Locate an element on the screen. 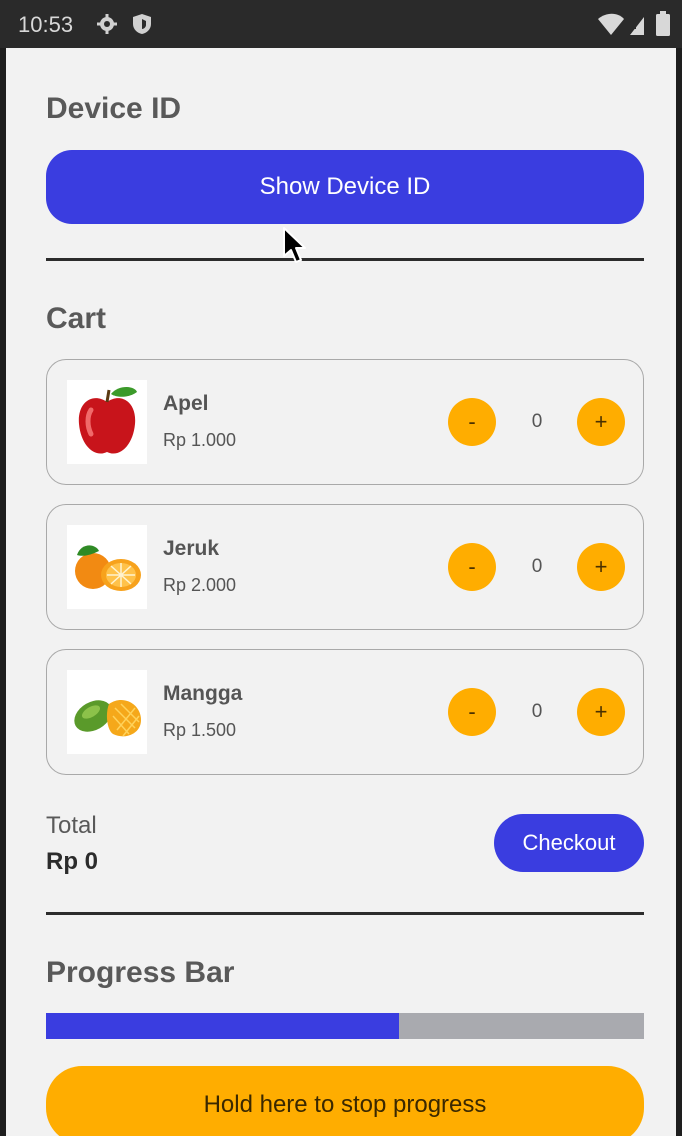  battery-icon is located at coordinates (663, 26).